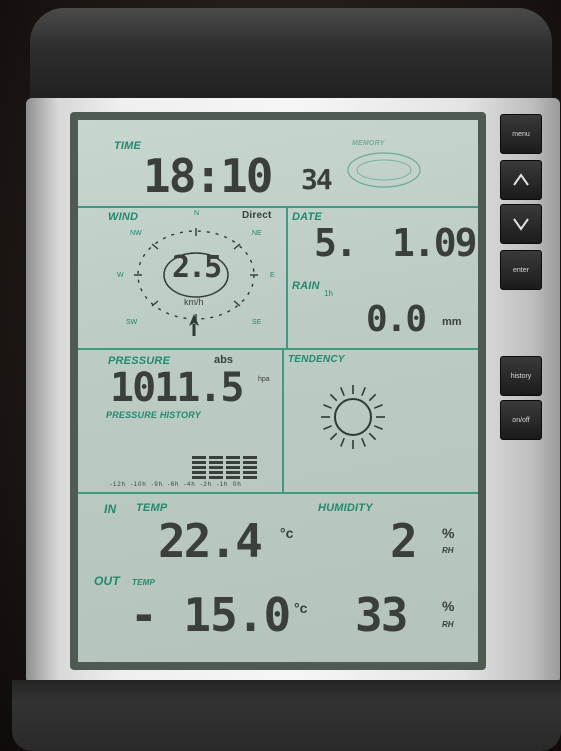 The height and width of the screenshot is (751, 561). I want to click on rain-value: 0.0, so click(396, 319).